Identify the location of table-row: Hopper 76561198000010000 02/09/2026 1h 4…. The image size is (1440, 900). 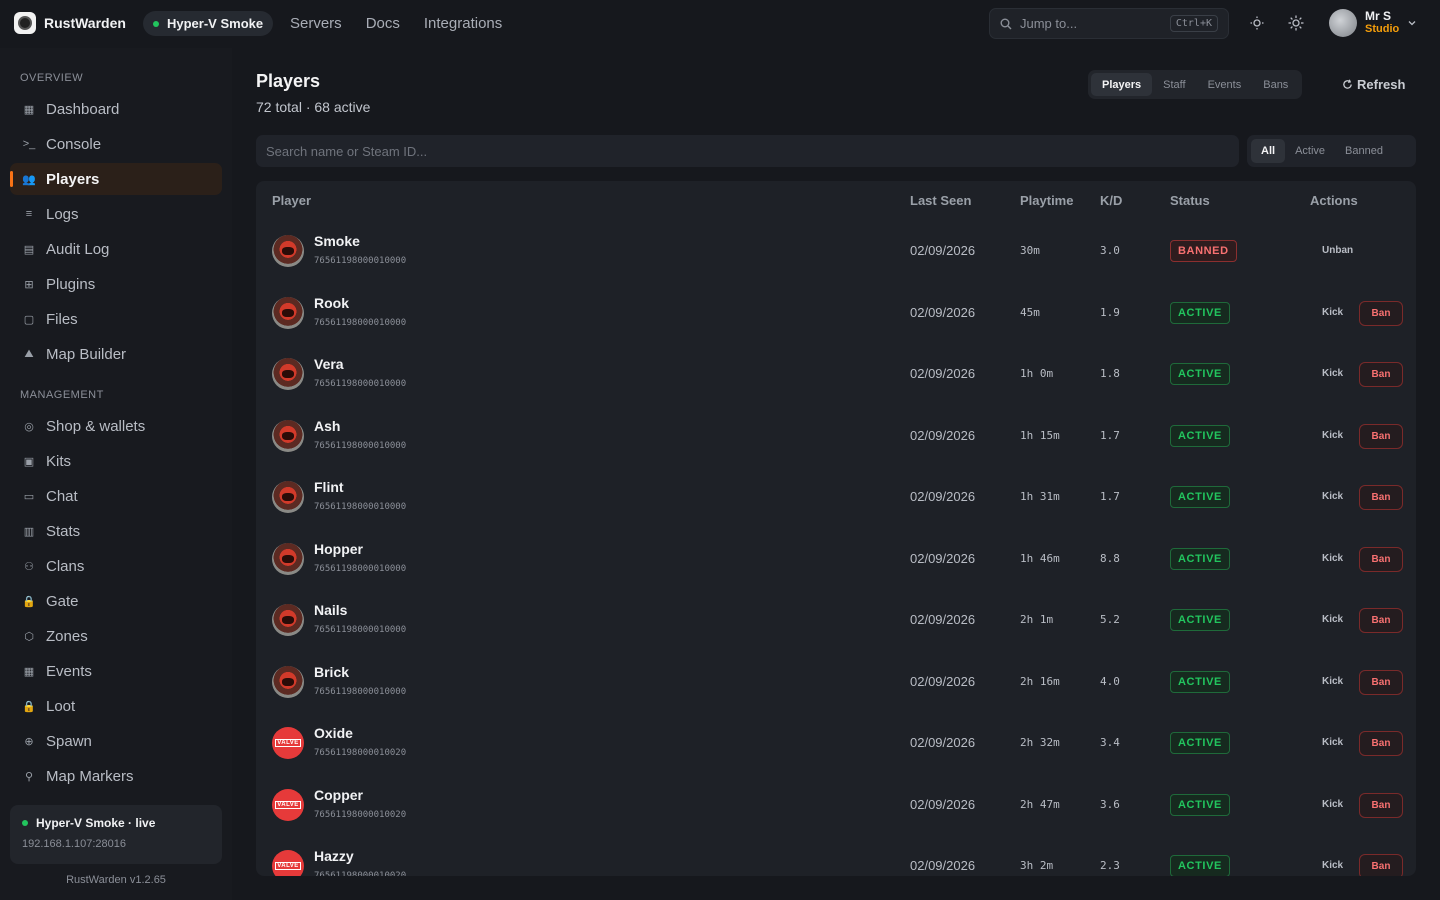
(836, 559).